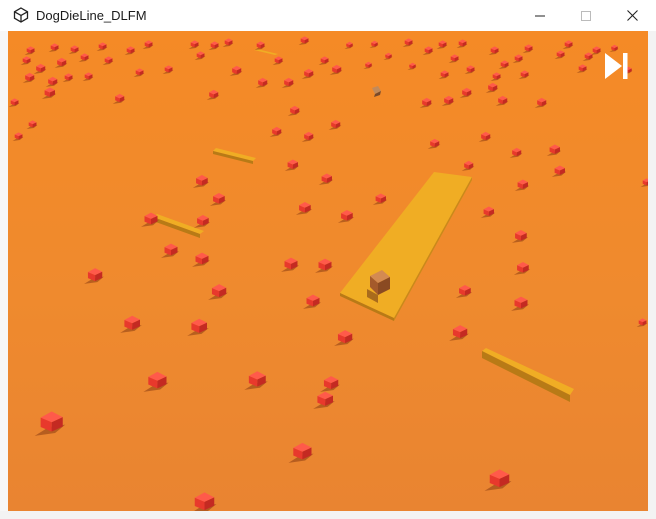 This screenshot has width=656, height=519. What do you see at coordinates (652, 275) in the screenshot?
I see `window-border-right` at bounding box center [652, 275].